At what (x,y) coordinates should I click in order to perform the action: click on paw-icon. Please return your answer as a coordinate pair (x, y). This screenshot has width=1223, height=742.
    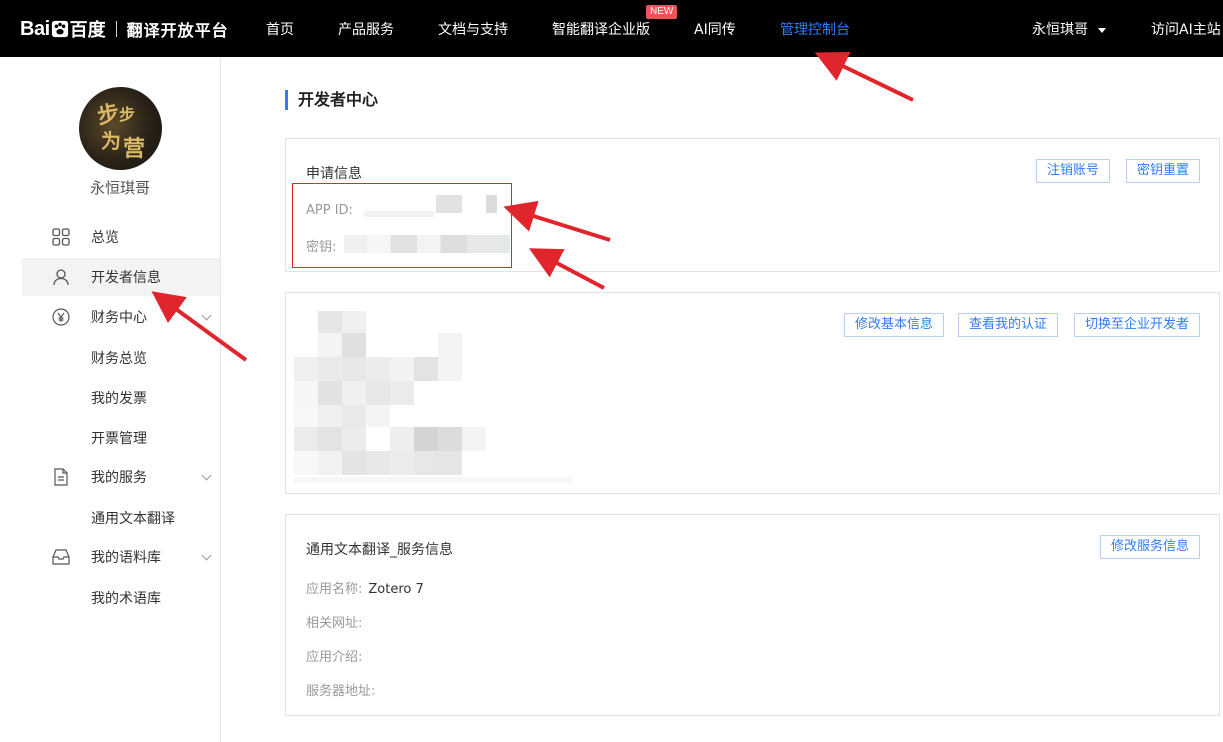
    Looking at the image, I should click on (59, 29).